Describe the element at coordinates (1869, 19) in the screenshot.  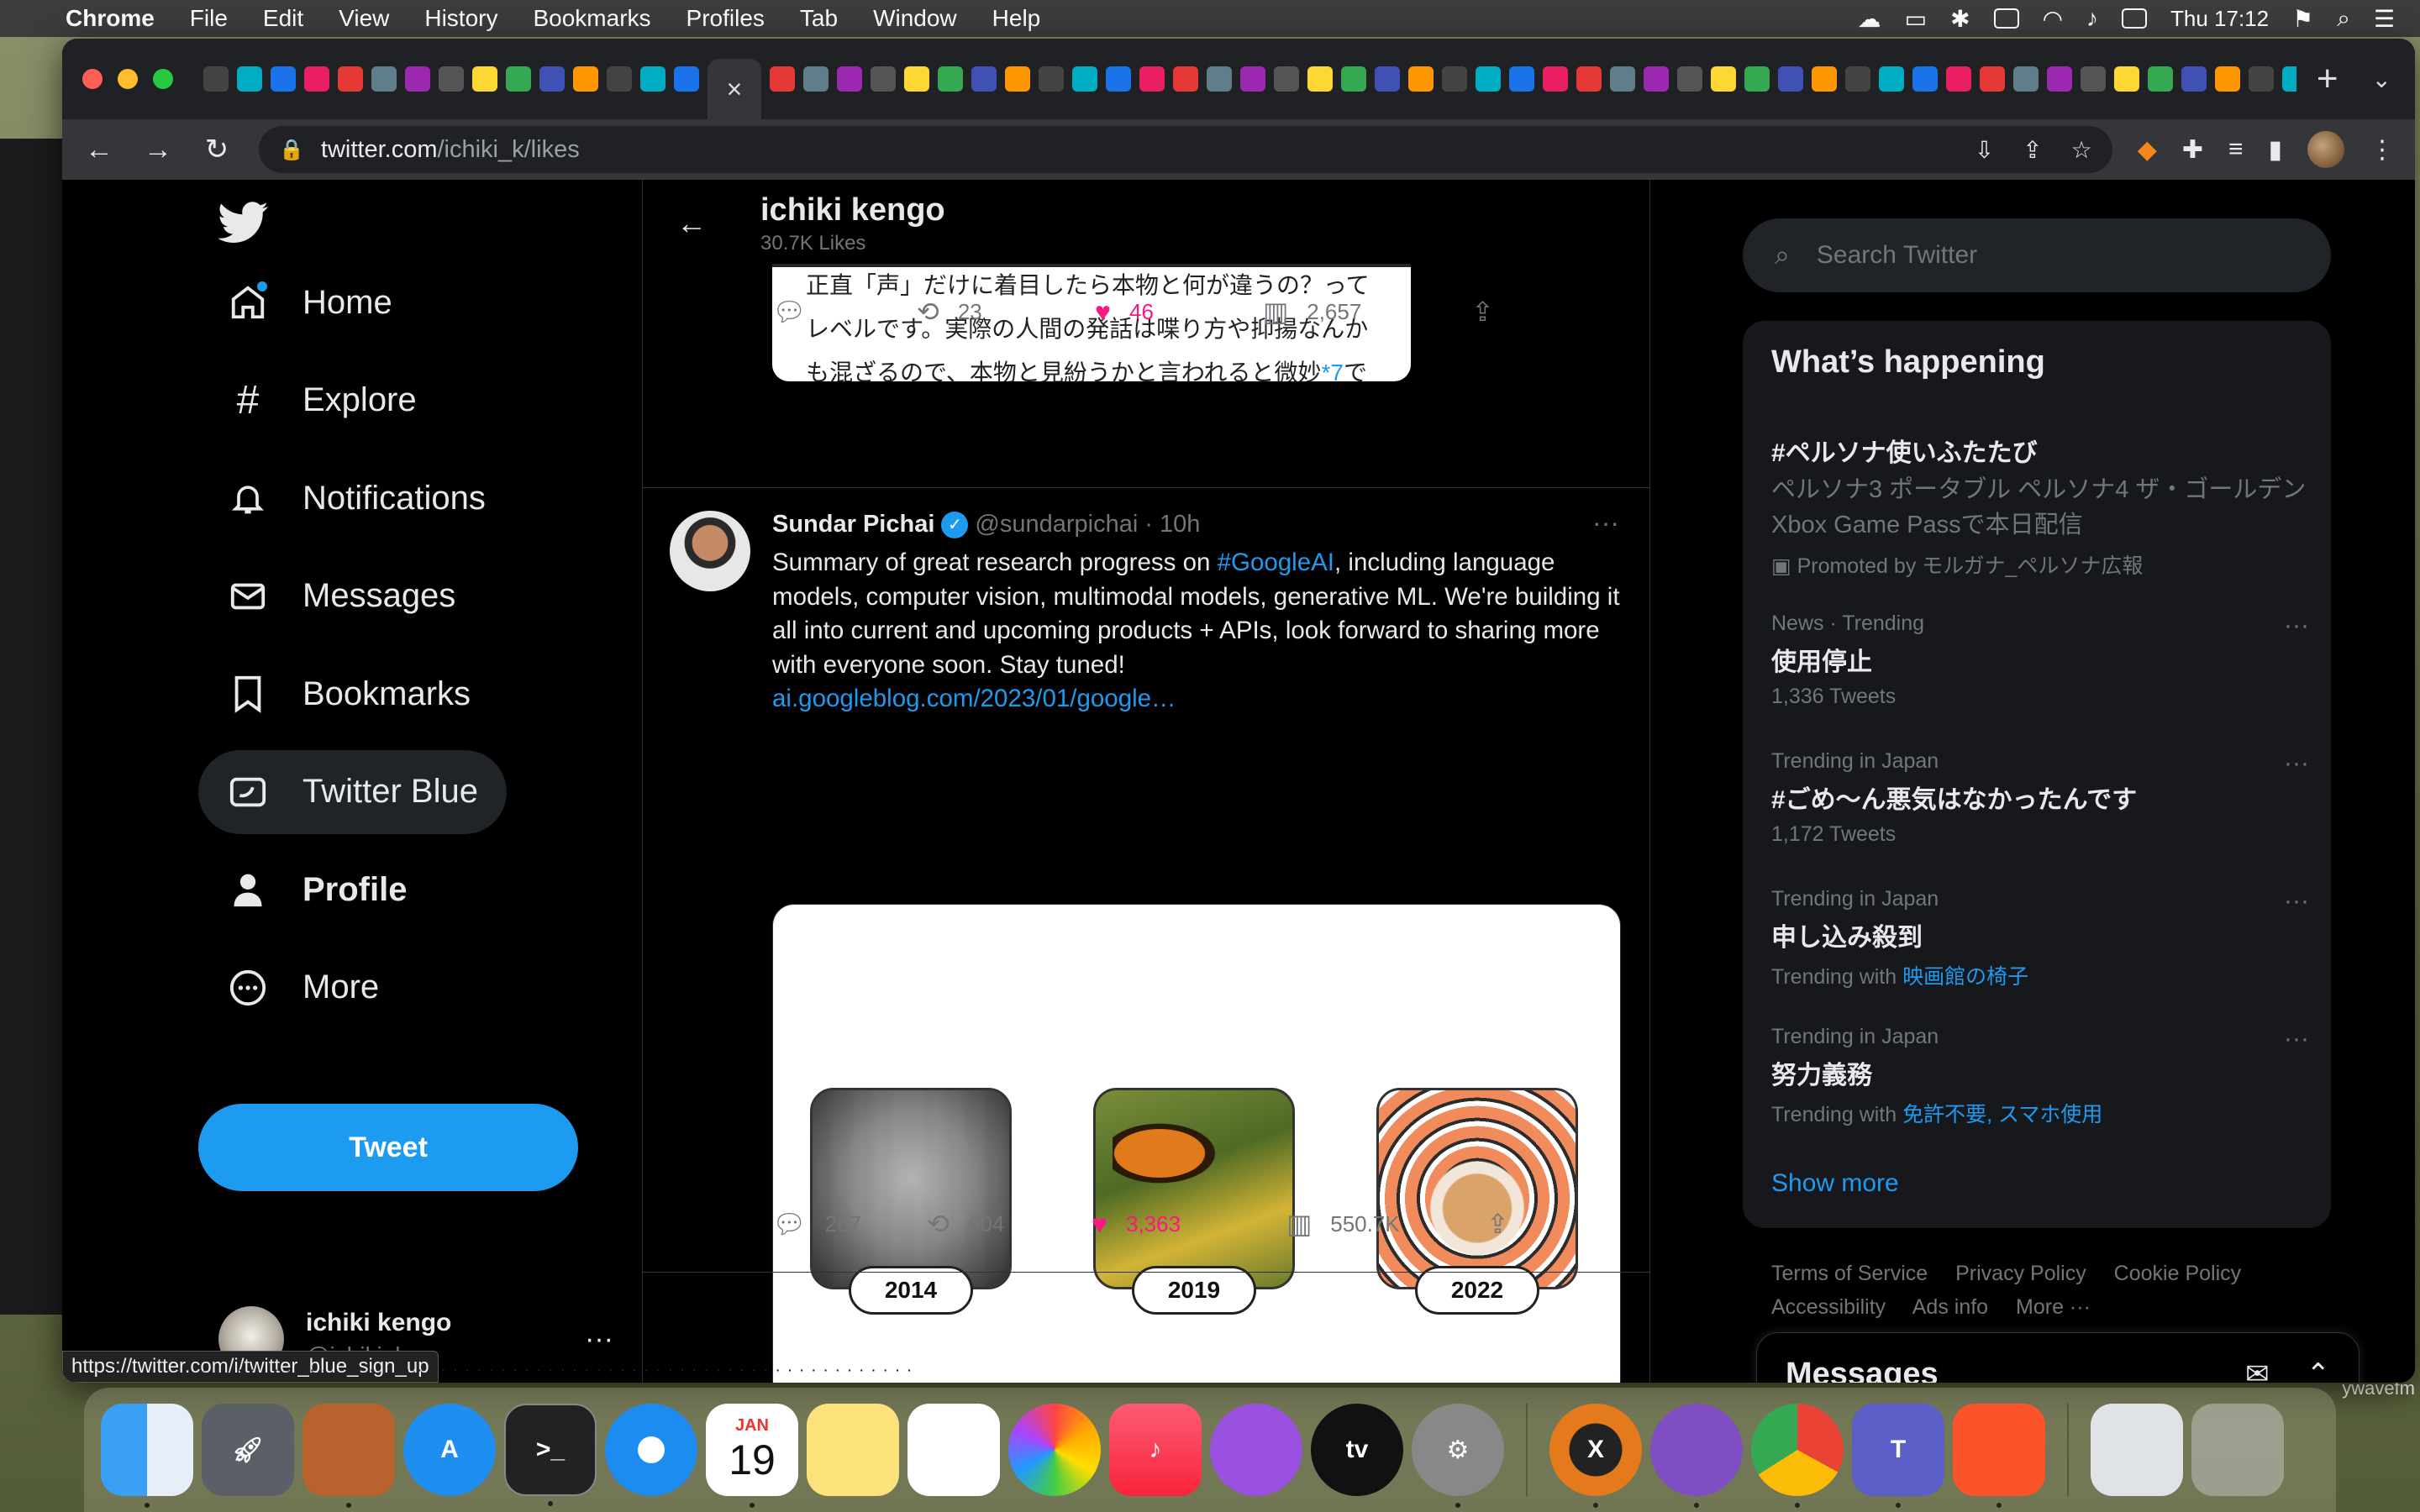
I see `cloud-icon: ☁` at that location.